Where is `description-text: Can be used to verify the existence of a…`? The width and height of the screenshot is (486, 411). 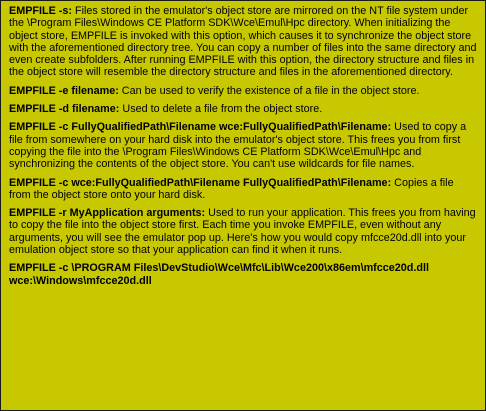 description-text: Can be used to verify the existence of a… is located at coordinates (269, 90).